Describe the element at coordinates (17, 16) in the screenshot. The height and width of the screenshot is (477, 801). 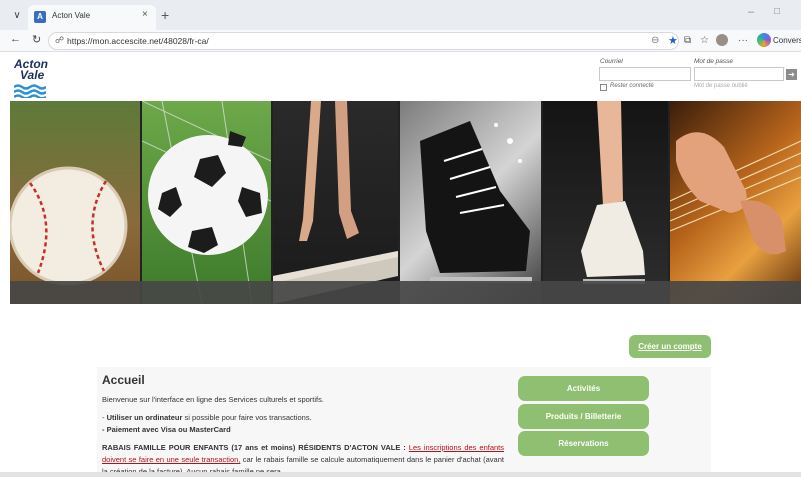
I see `chevron-down-icon: ∨` at that location.